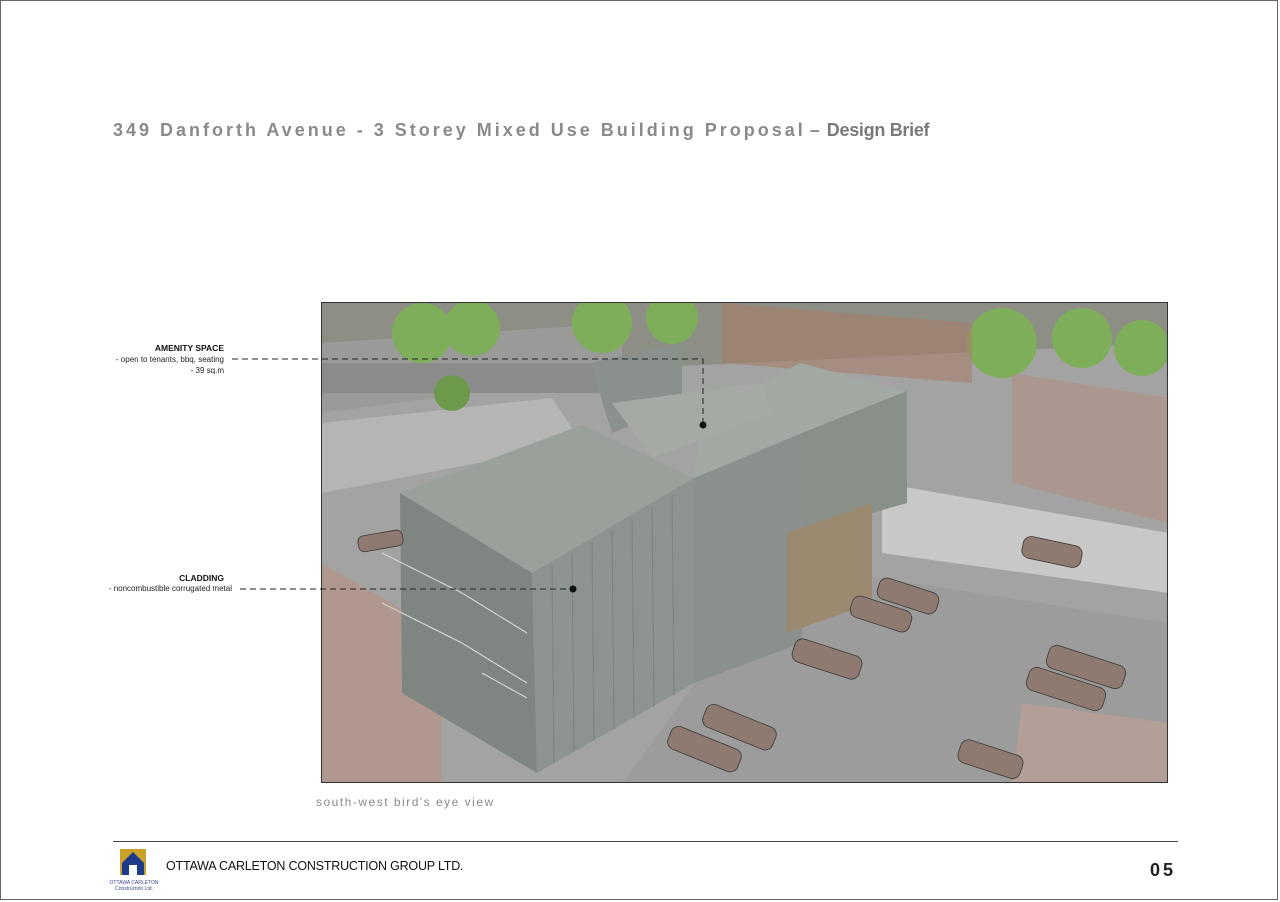 The width and height of the screenshot is (1280, 902). What do you see at coordinates (1163, 870) in the screenshot?
I see `page-number: 05` at bounding box center [1163, 870].